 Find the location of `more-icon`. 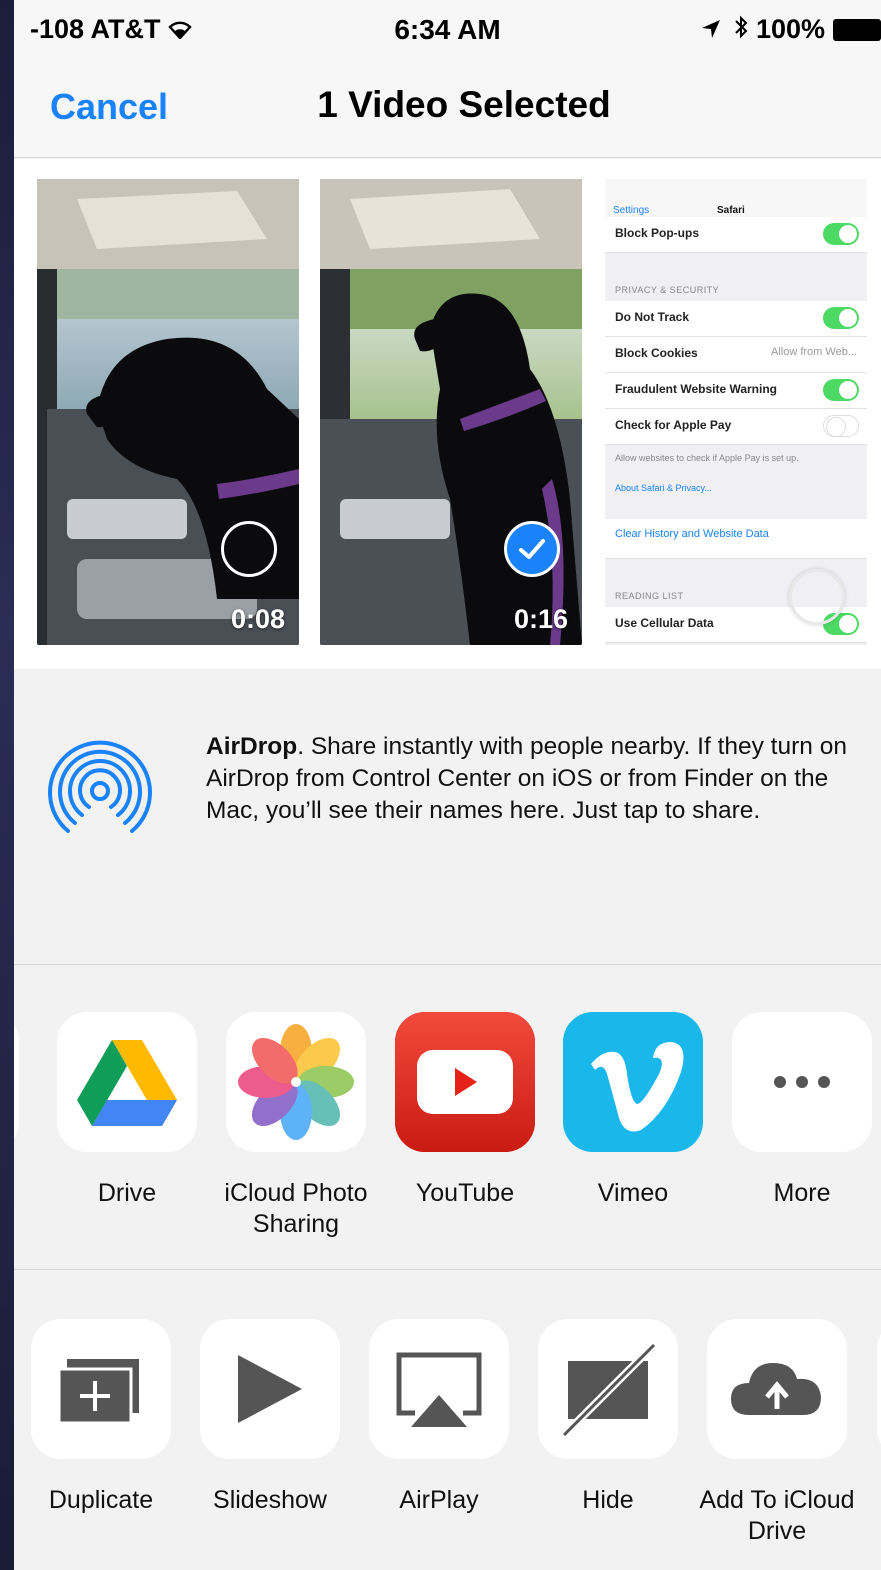

more-icon is located at coordinates (802, 1082).